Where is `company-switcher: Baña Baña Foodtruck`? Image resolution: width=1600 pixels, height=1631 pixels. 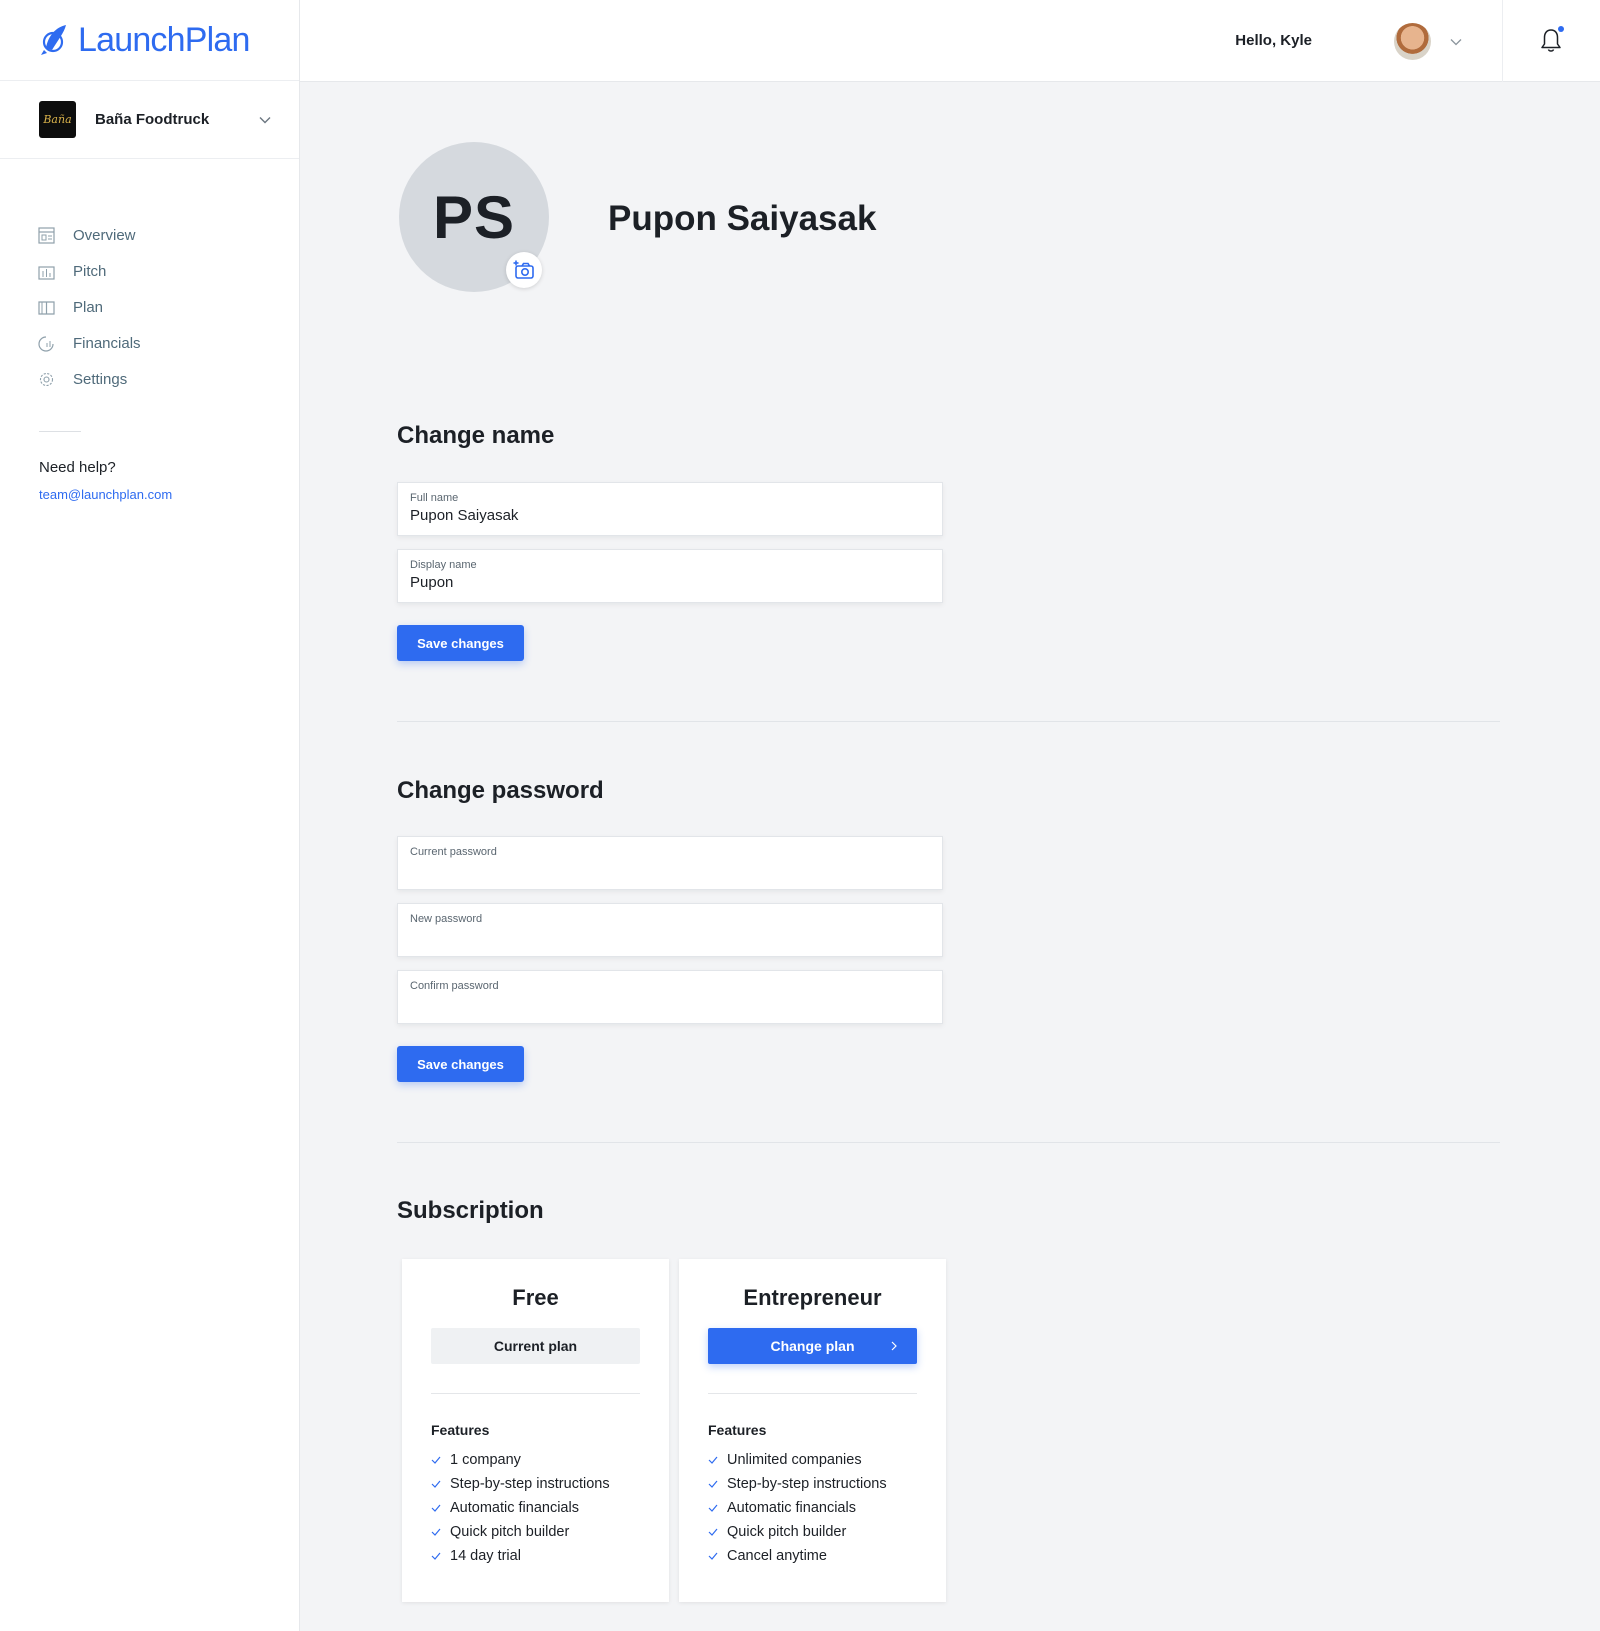
company-switcher: Baña Baña Foodtruck is located at coordinates (149, 120).